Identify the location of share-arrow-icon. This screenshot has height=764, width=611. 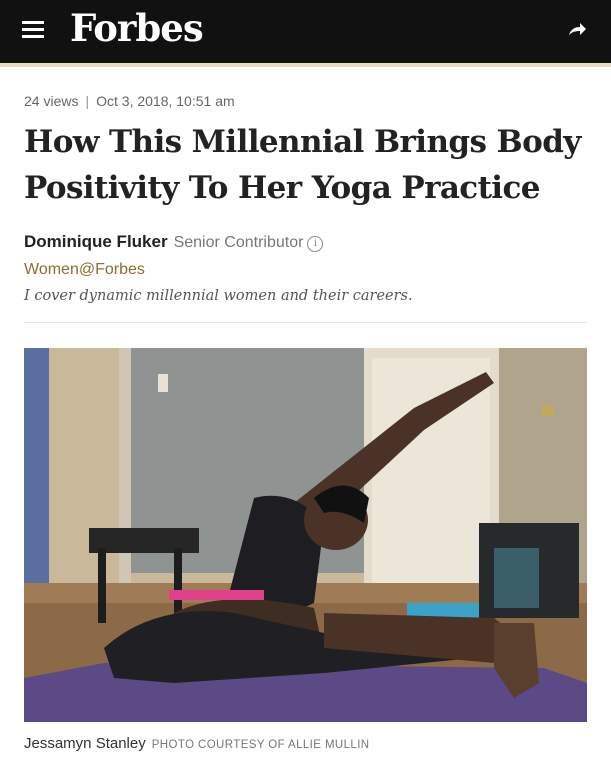
(577, 29).